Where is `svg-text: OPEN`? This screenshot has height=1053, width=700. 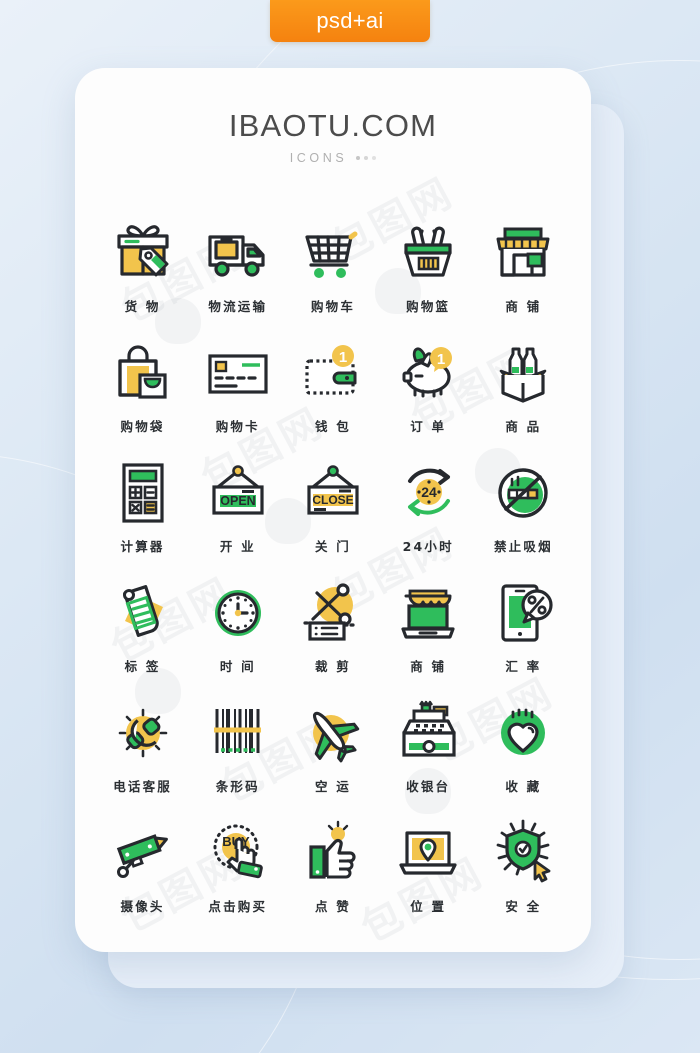 svg-text: OPEN is located at coordinates (237, 501).